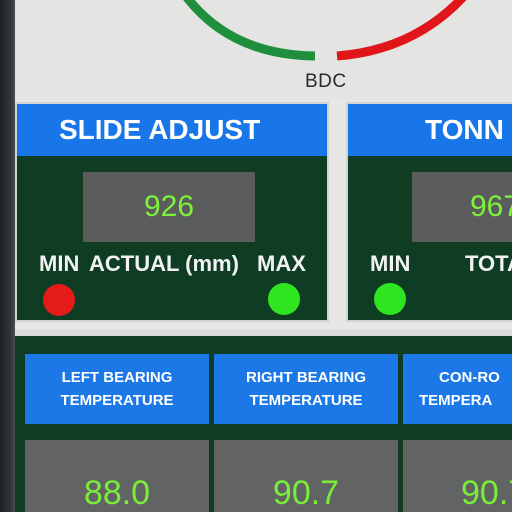  What do you see at coordinates (160, 129) in the screenshot?
I see `slide-adjust-title: SLIDE ADJUST` at bounding box center [160, 129].